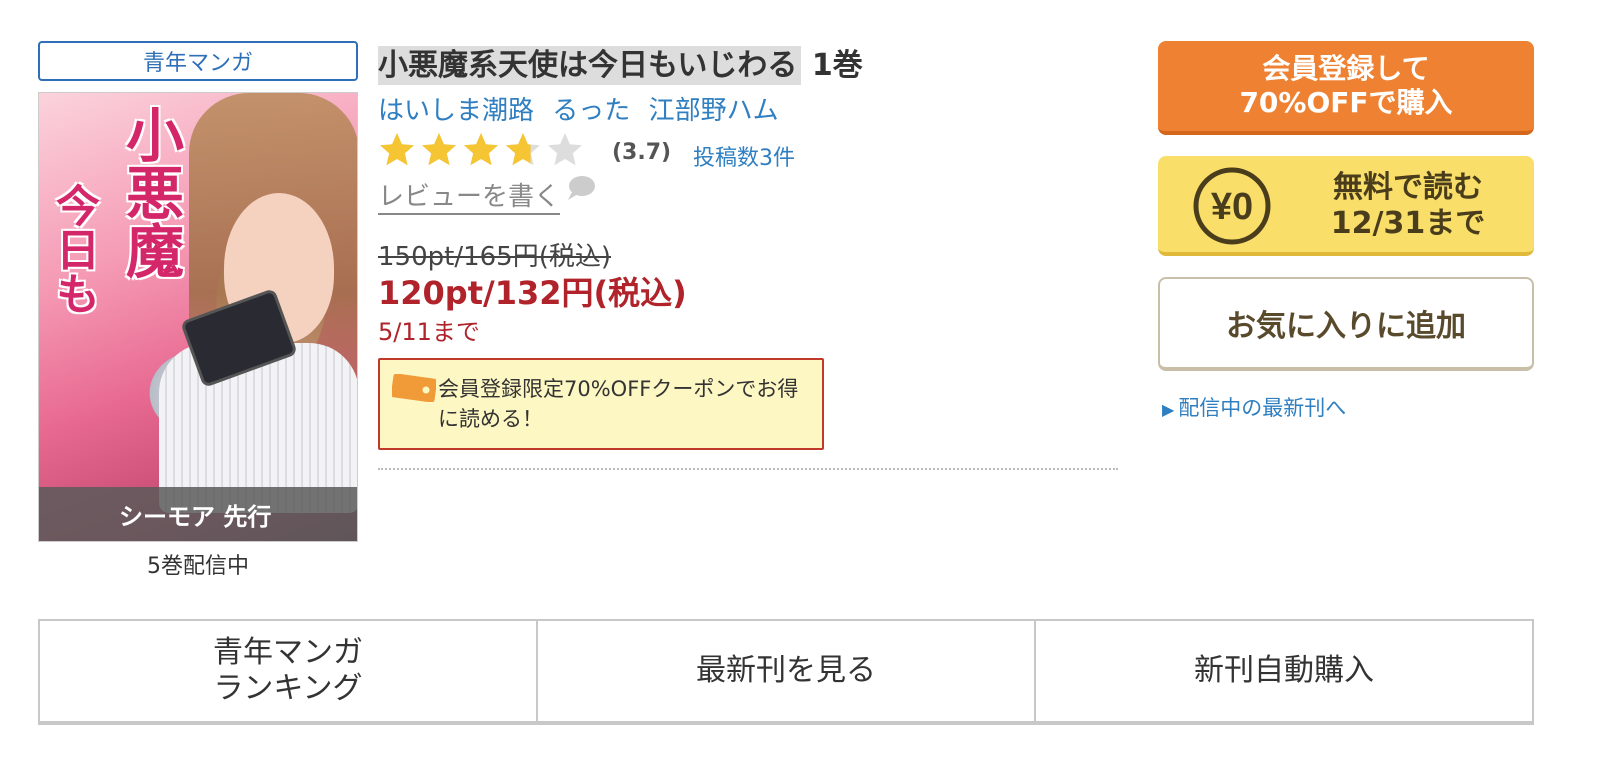  What do you see at coordinates (198, 61) in the screenshot?
I see `genre-badge: 青年マンガ` at bounding box center [198, 61].